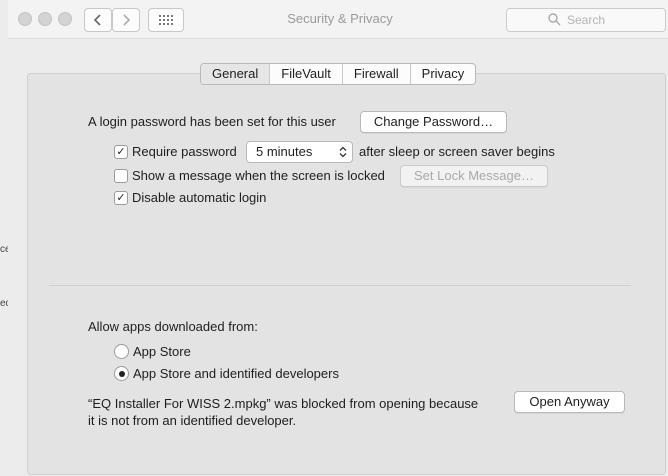  I want to click on disable-autologin-checkbox: ✓, so click(121, 198).